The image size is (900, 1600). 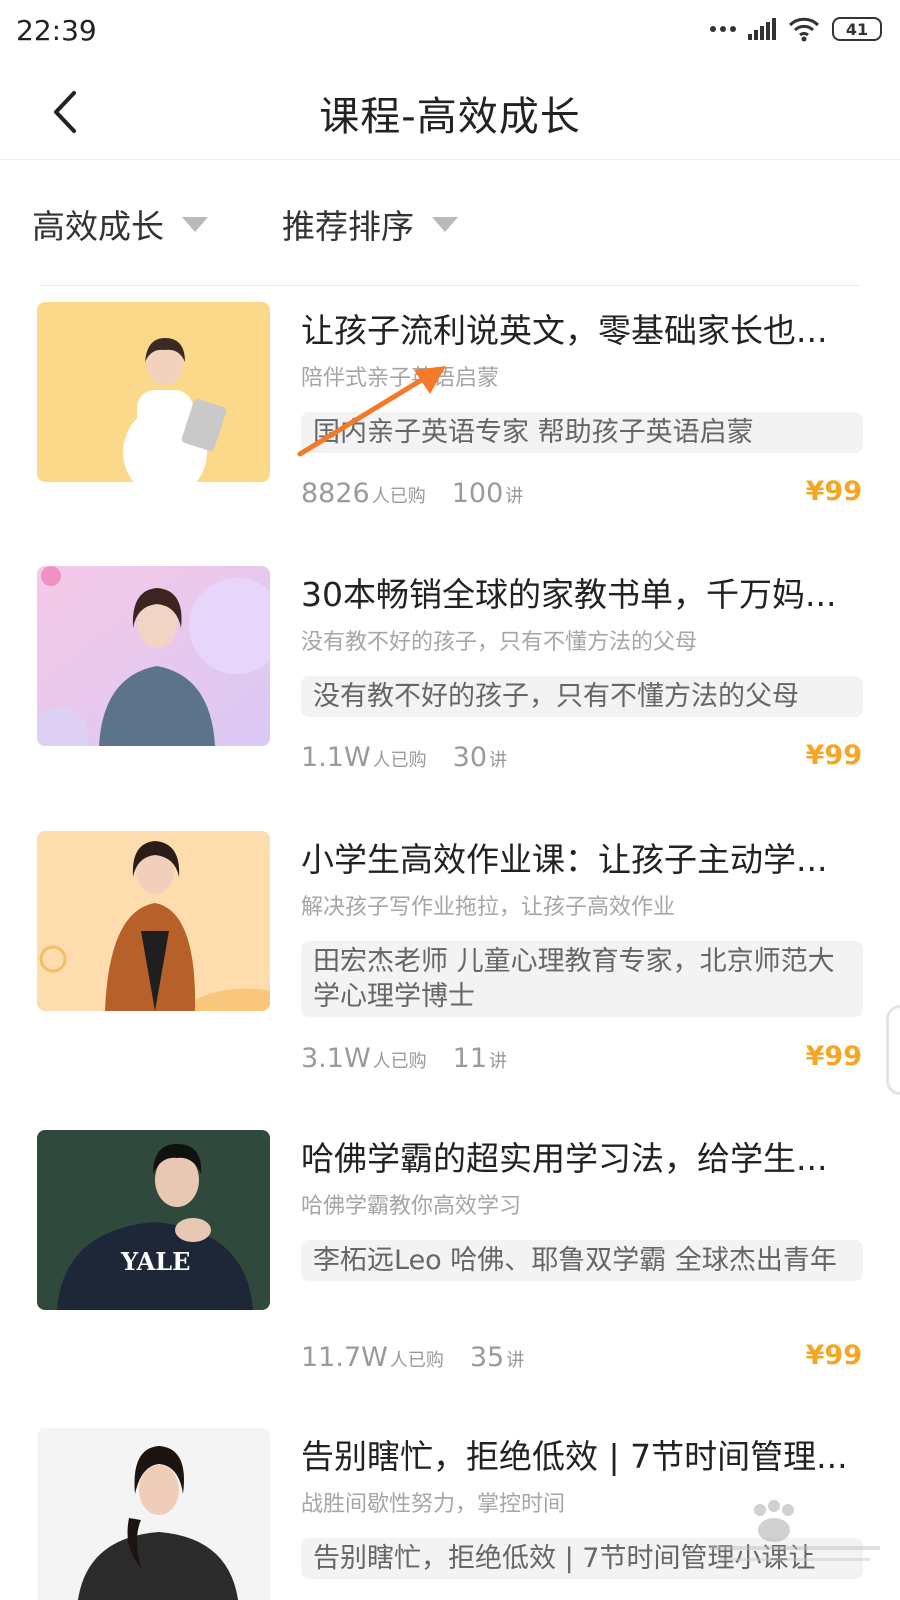 I want to click on battery-icon: 41, so click(x=857, y=29).